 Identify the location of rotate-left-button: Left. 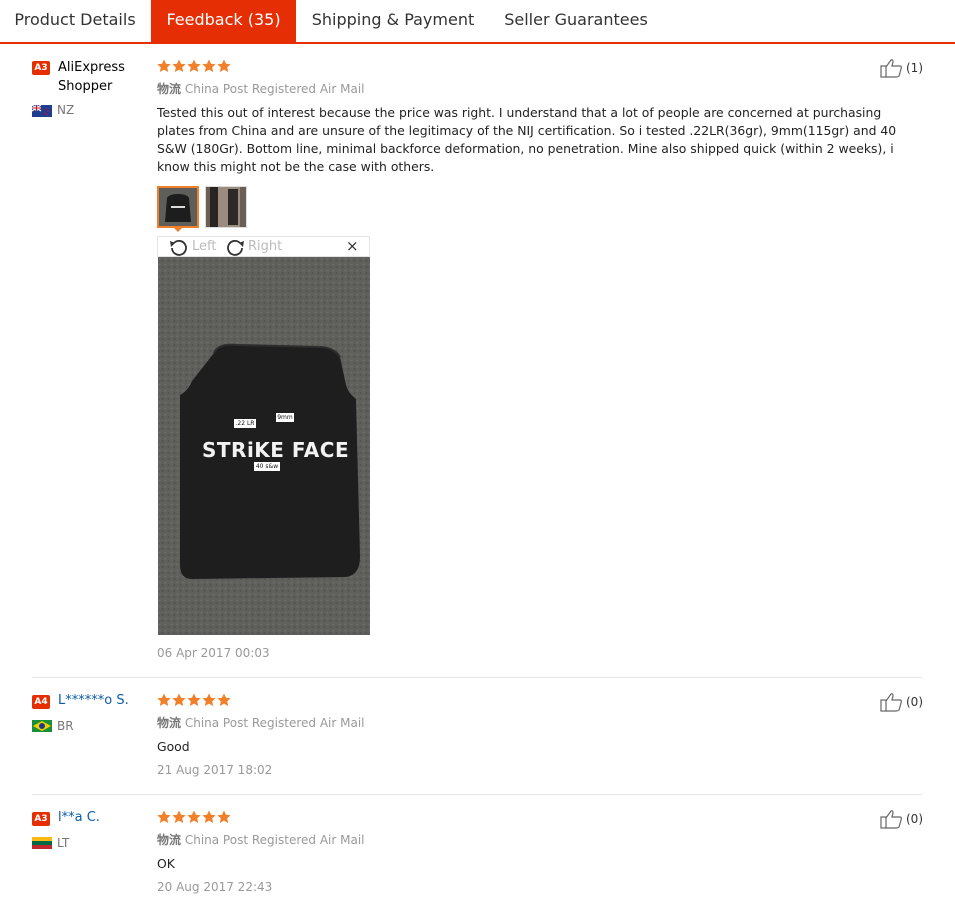
(192, 246).